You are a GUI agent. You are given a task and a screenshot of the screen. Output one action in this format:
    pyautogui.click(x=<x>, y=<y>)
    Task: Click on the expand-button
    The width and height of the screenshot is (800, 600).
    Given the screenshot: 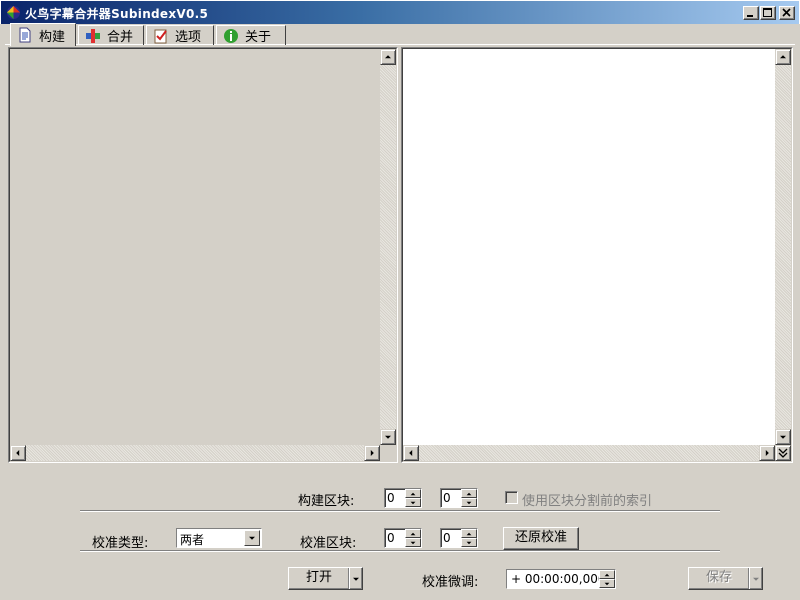 What is the action you would take?
    pyautogui.click(x=783, y=453)
    